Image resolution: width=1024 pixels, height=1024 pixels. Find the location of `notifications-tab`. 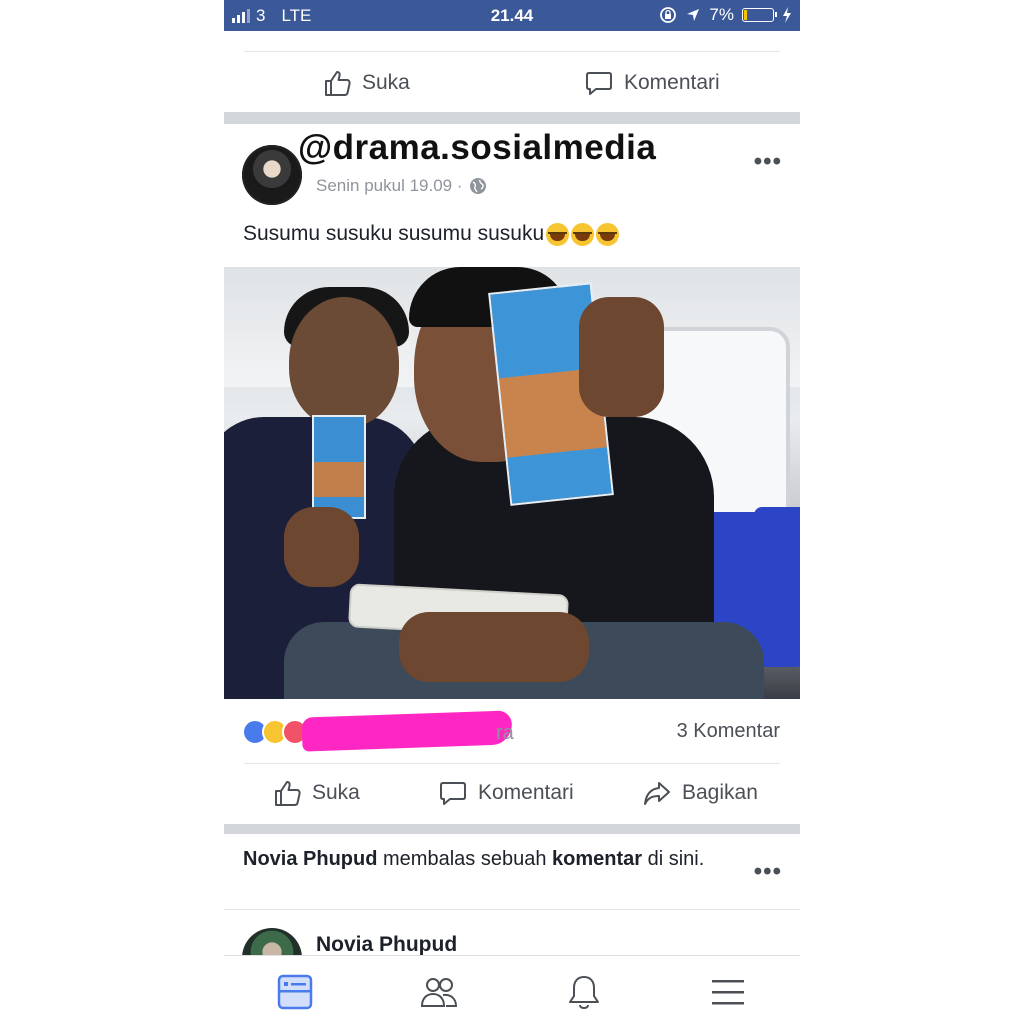

notifications-tab is located at coordinates (584, 992).